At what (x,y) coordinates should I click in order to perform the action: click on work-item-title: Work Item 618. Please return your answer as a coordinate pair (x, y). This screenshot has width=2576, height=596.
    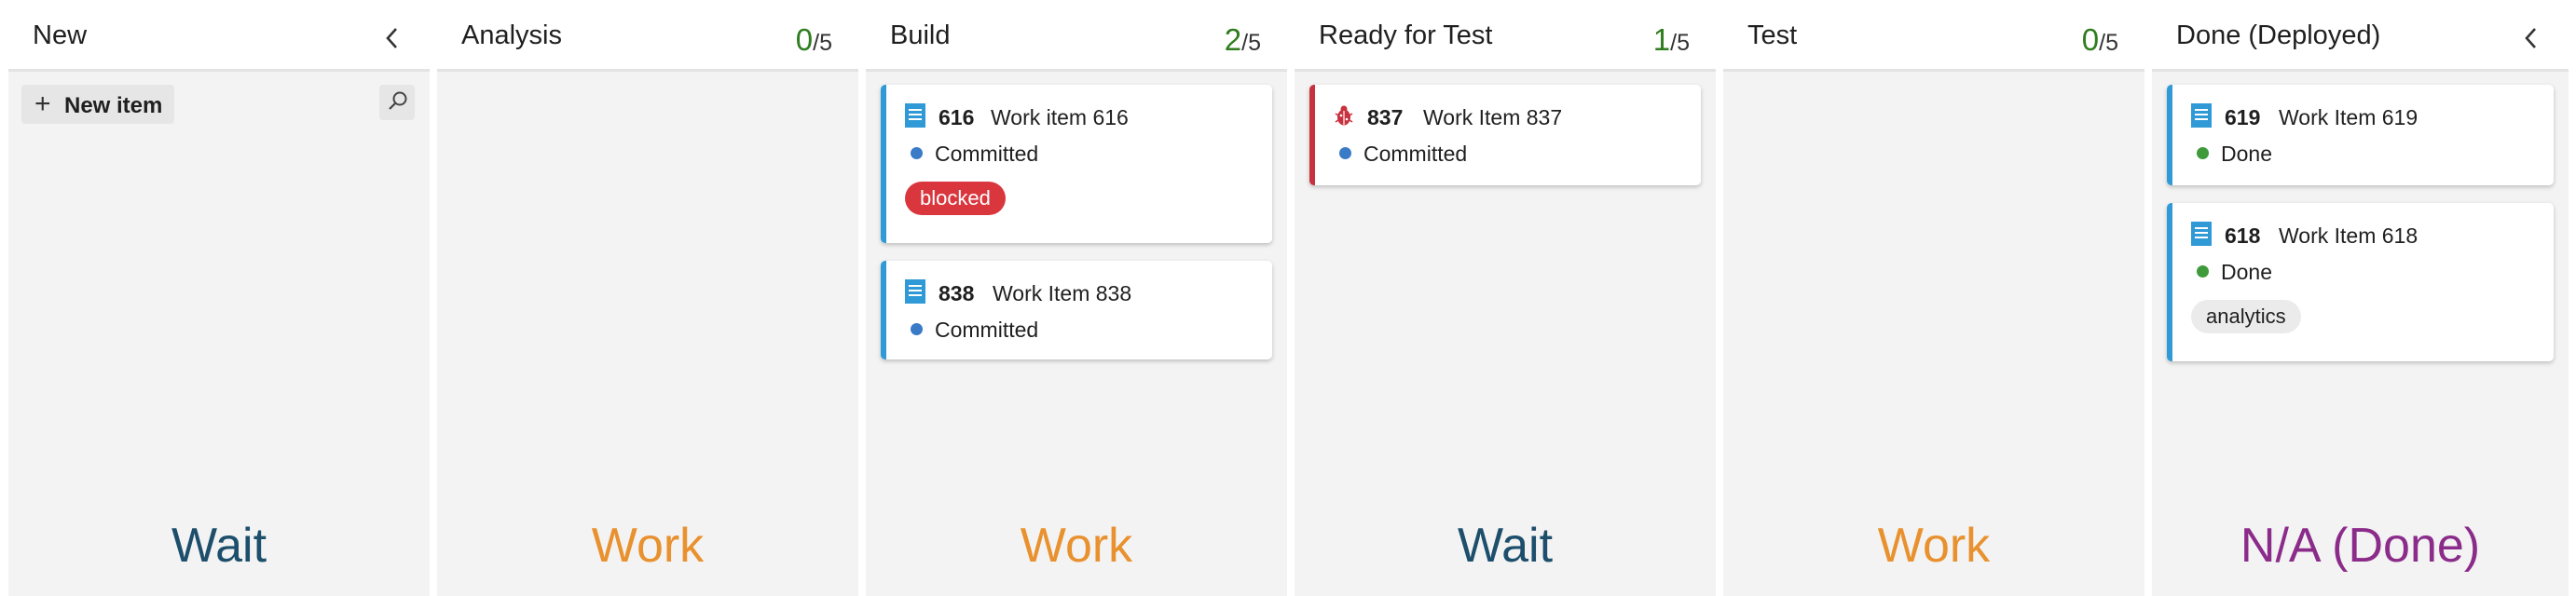
    Looking at the image, I should click on (2348, 237).